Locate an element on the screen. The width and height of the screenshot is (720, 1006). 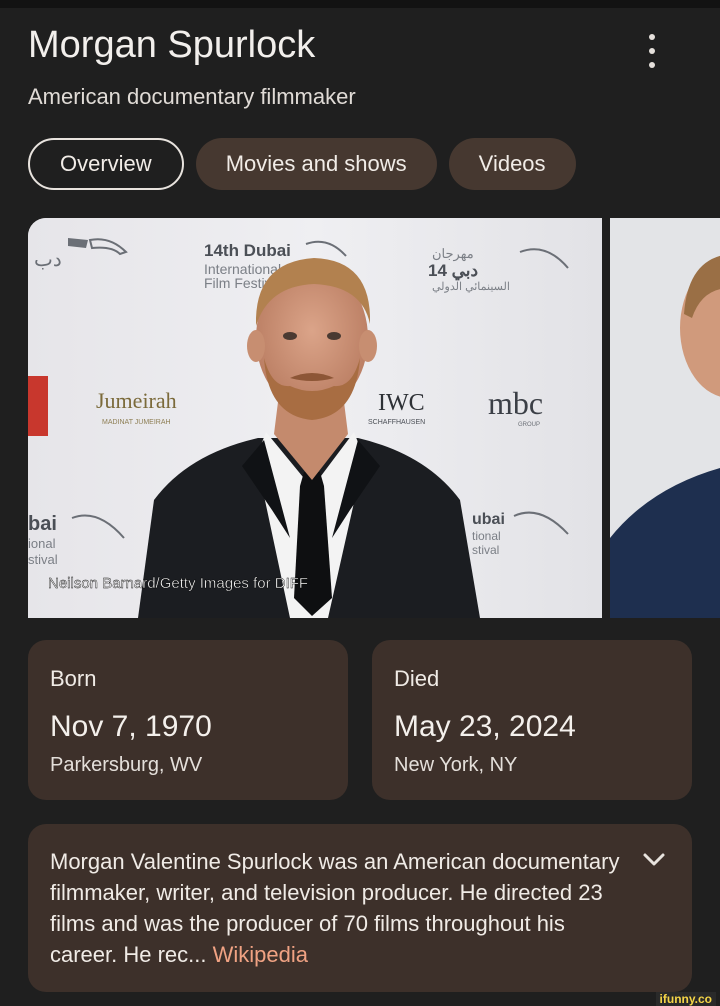
page-title: Morgan Spurlock is located at coordinates (172, 45).